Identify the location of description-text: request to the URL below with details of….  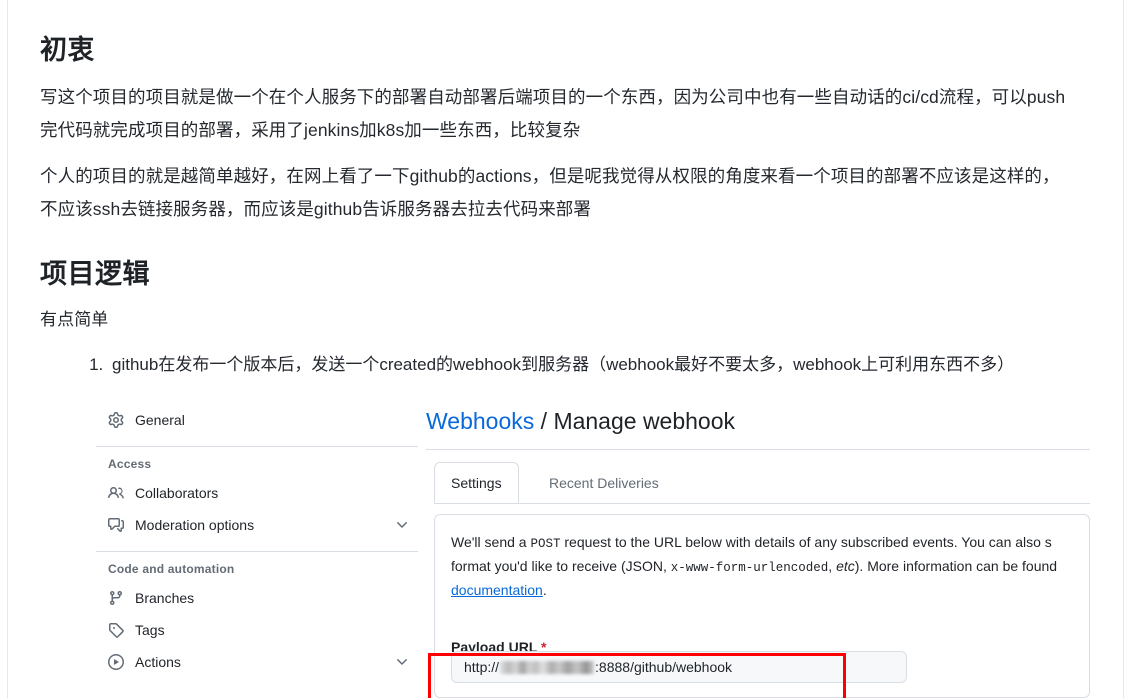
(806, 542).